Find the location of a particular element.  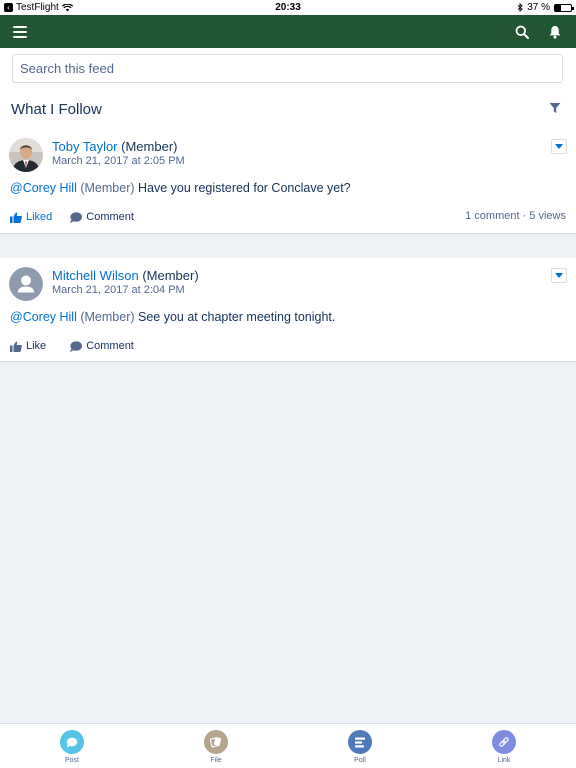

battery-percent: 37 % is located at coordinates (538, 7).